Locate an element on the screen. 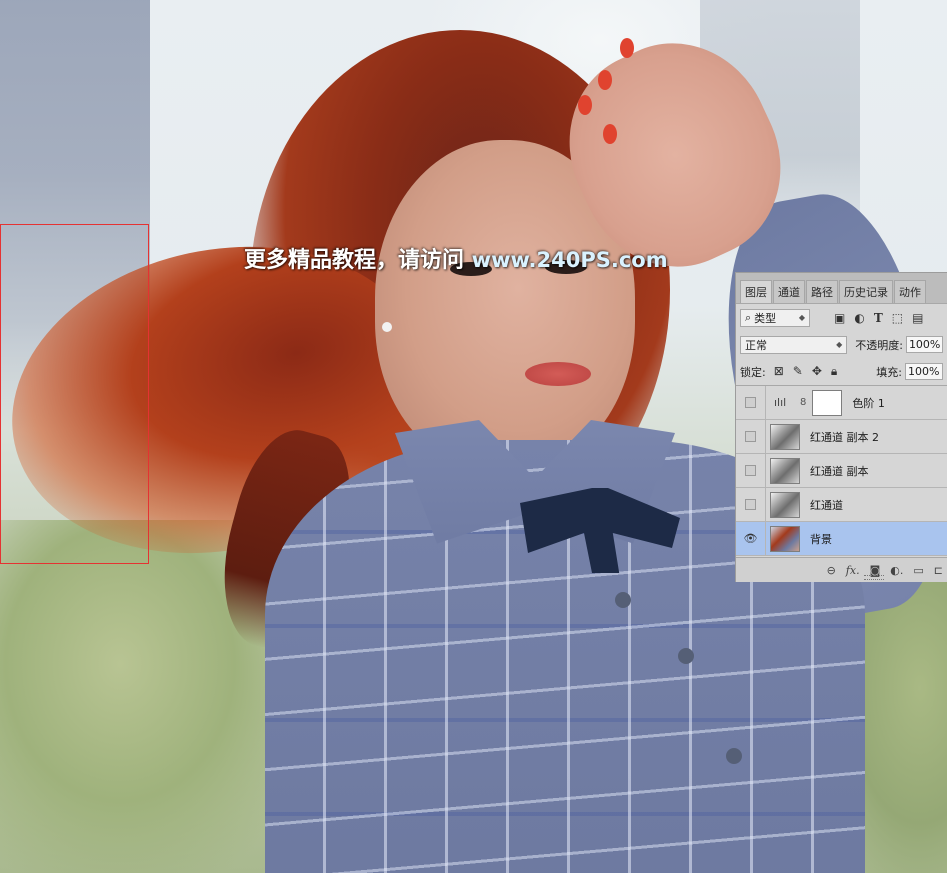 The width and height of the screenshot is (947, 873). tab-channels: 通道 is located at coordinates (789, 291).